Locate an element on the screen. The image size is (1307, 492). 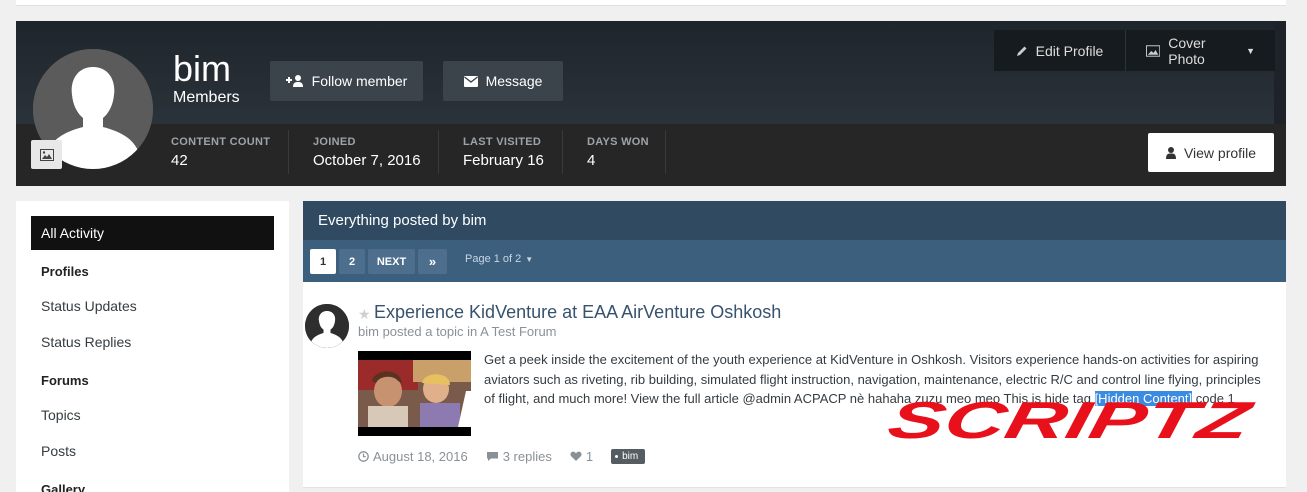
stat-content-count: CONTENT COUNT 42 is located at coordinates (220, 156).